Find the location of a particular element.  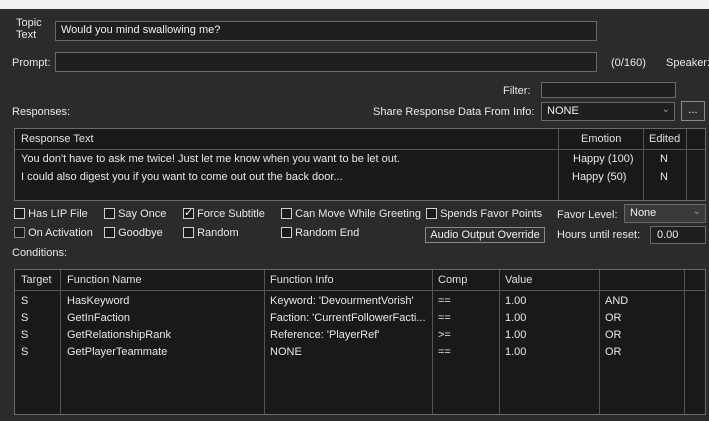

target-column-header: Target is located at coordinates (36, 280).